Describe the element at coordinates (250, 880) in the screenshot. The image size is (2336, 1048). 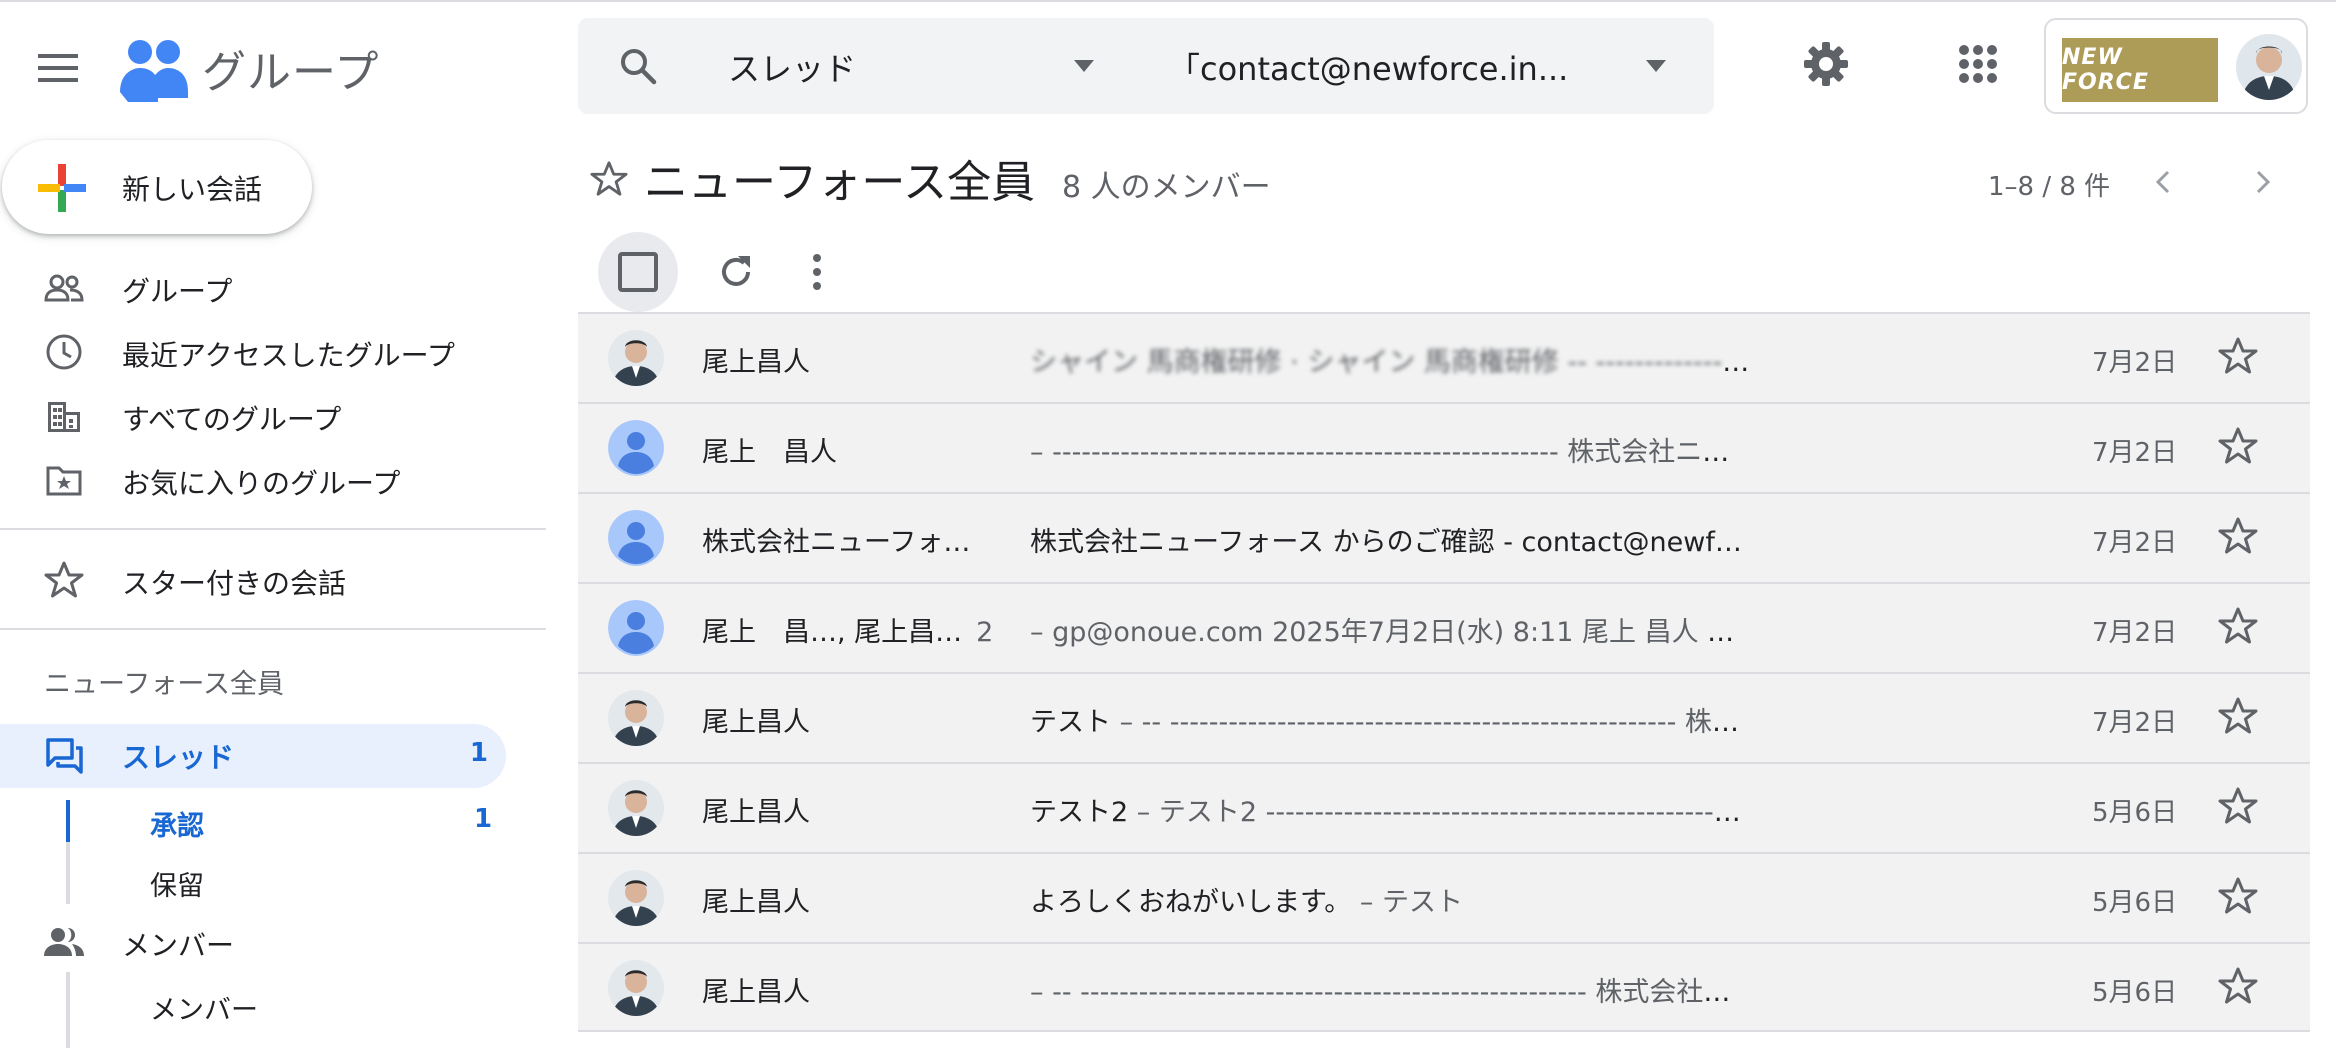
I see `sidebar-item-pending: 保留` at that location.